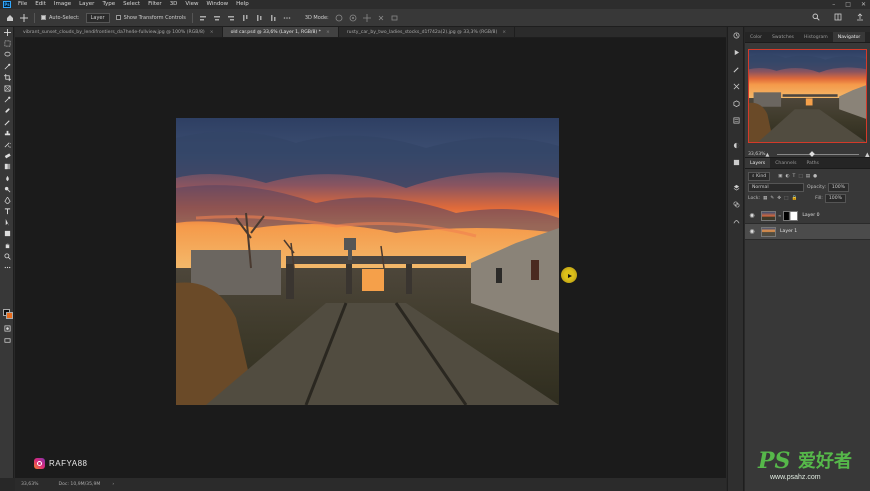 The height and width of the screenshot is (491, 870). What do you see at coordinates (60, 18) in the screenshot?
I see `auto-select-option: Auto-Select:` at bounding box center [60, 18].